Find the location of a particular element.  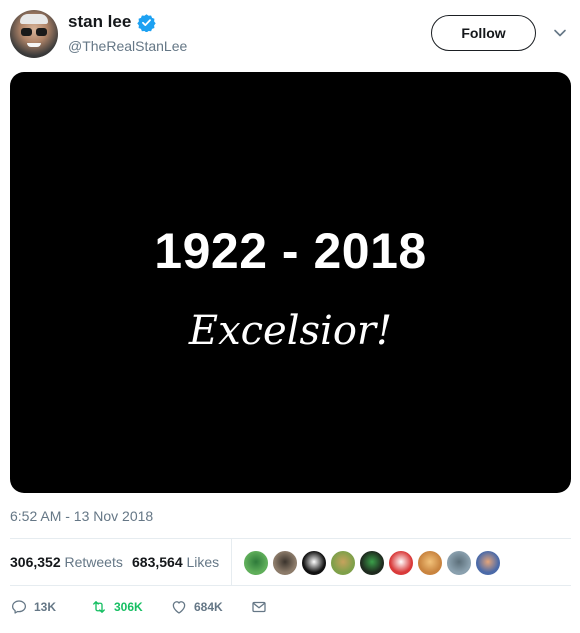

heart-icon is located at coordinates (179, 607).